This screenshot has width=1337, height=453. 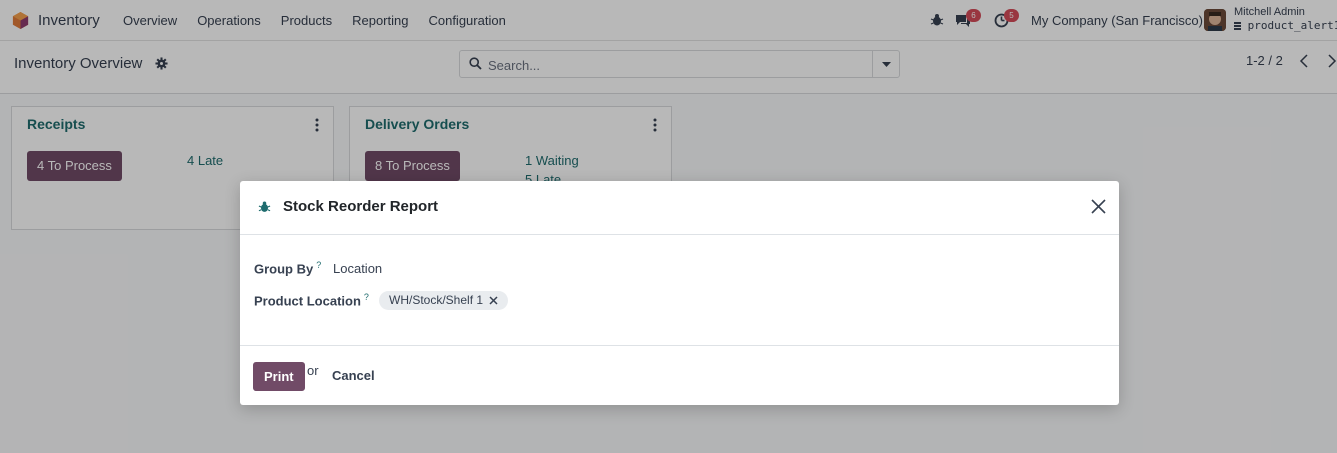 What do you see at coordinates (307, 301) in the screenshot?
I see `product-location-label-text: Product Location` at bounding box center [307, 301].